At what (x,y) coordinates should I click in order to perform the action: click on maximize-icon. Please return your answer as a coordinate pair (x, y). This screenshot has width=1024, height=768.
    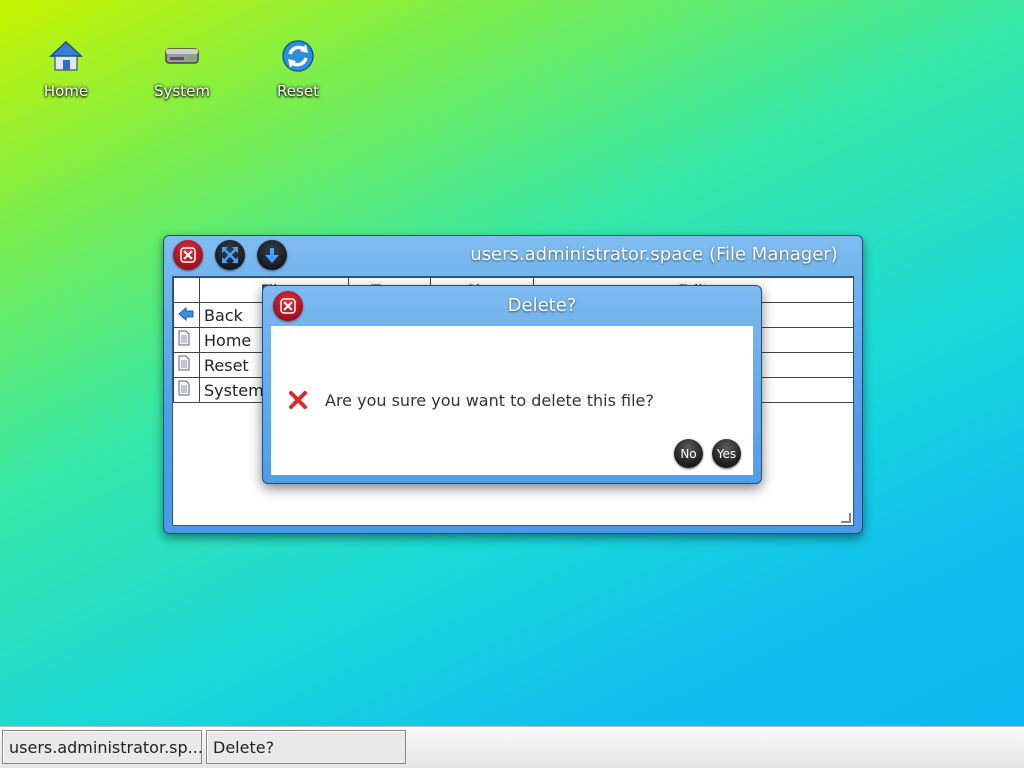
    Looking at the image, I should click on (230, 255).